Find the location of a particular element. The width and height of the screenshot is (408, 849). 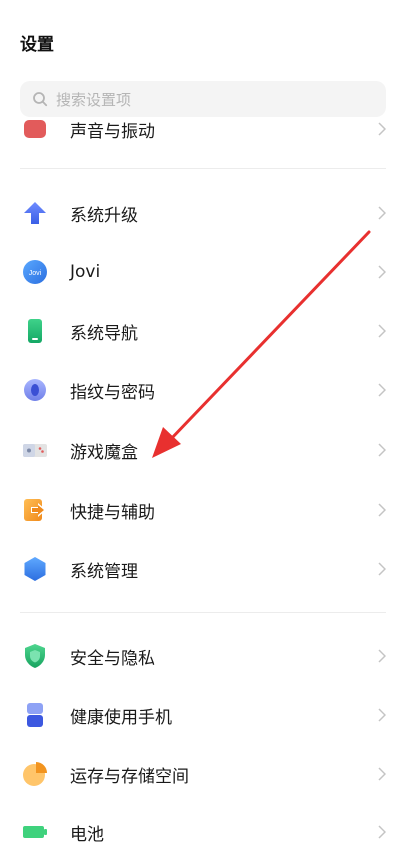

game-box-icon is located at coordinates (35, 450).